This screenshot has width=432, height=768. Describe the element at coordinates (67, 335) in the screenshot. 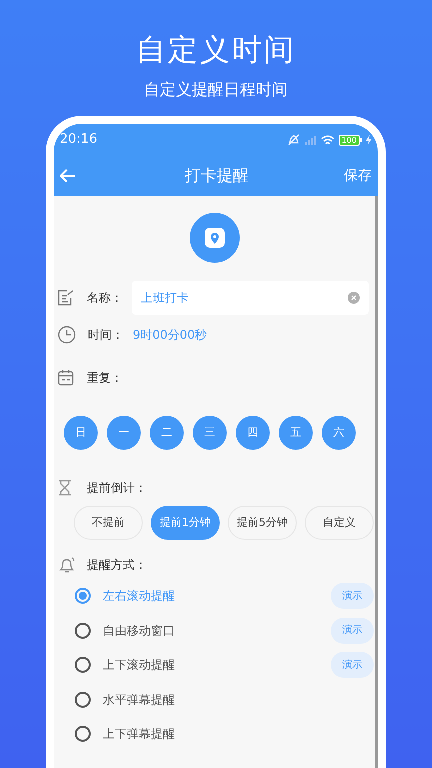

I see `clock-icon` at that location.